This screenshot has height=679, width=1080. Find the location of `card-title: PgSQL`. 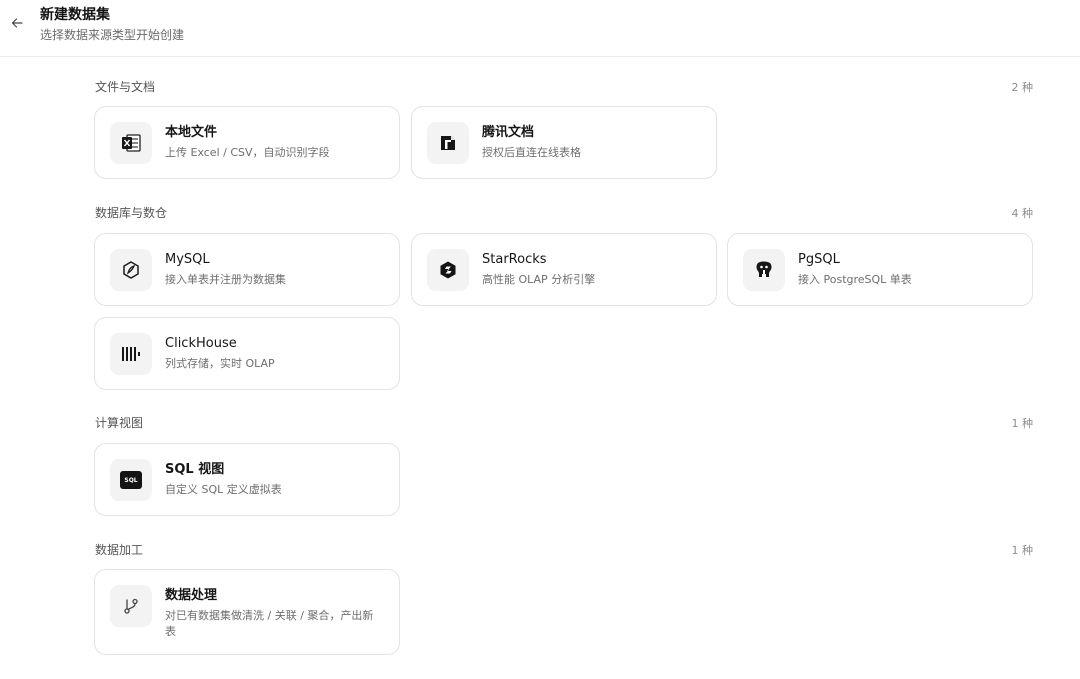

card-title: PgSQL is located at coordinates (819, 259).